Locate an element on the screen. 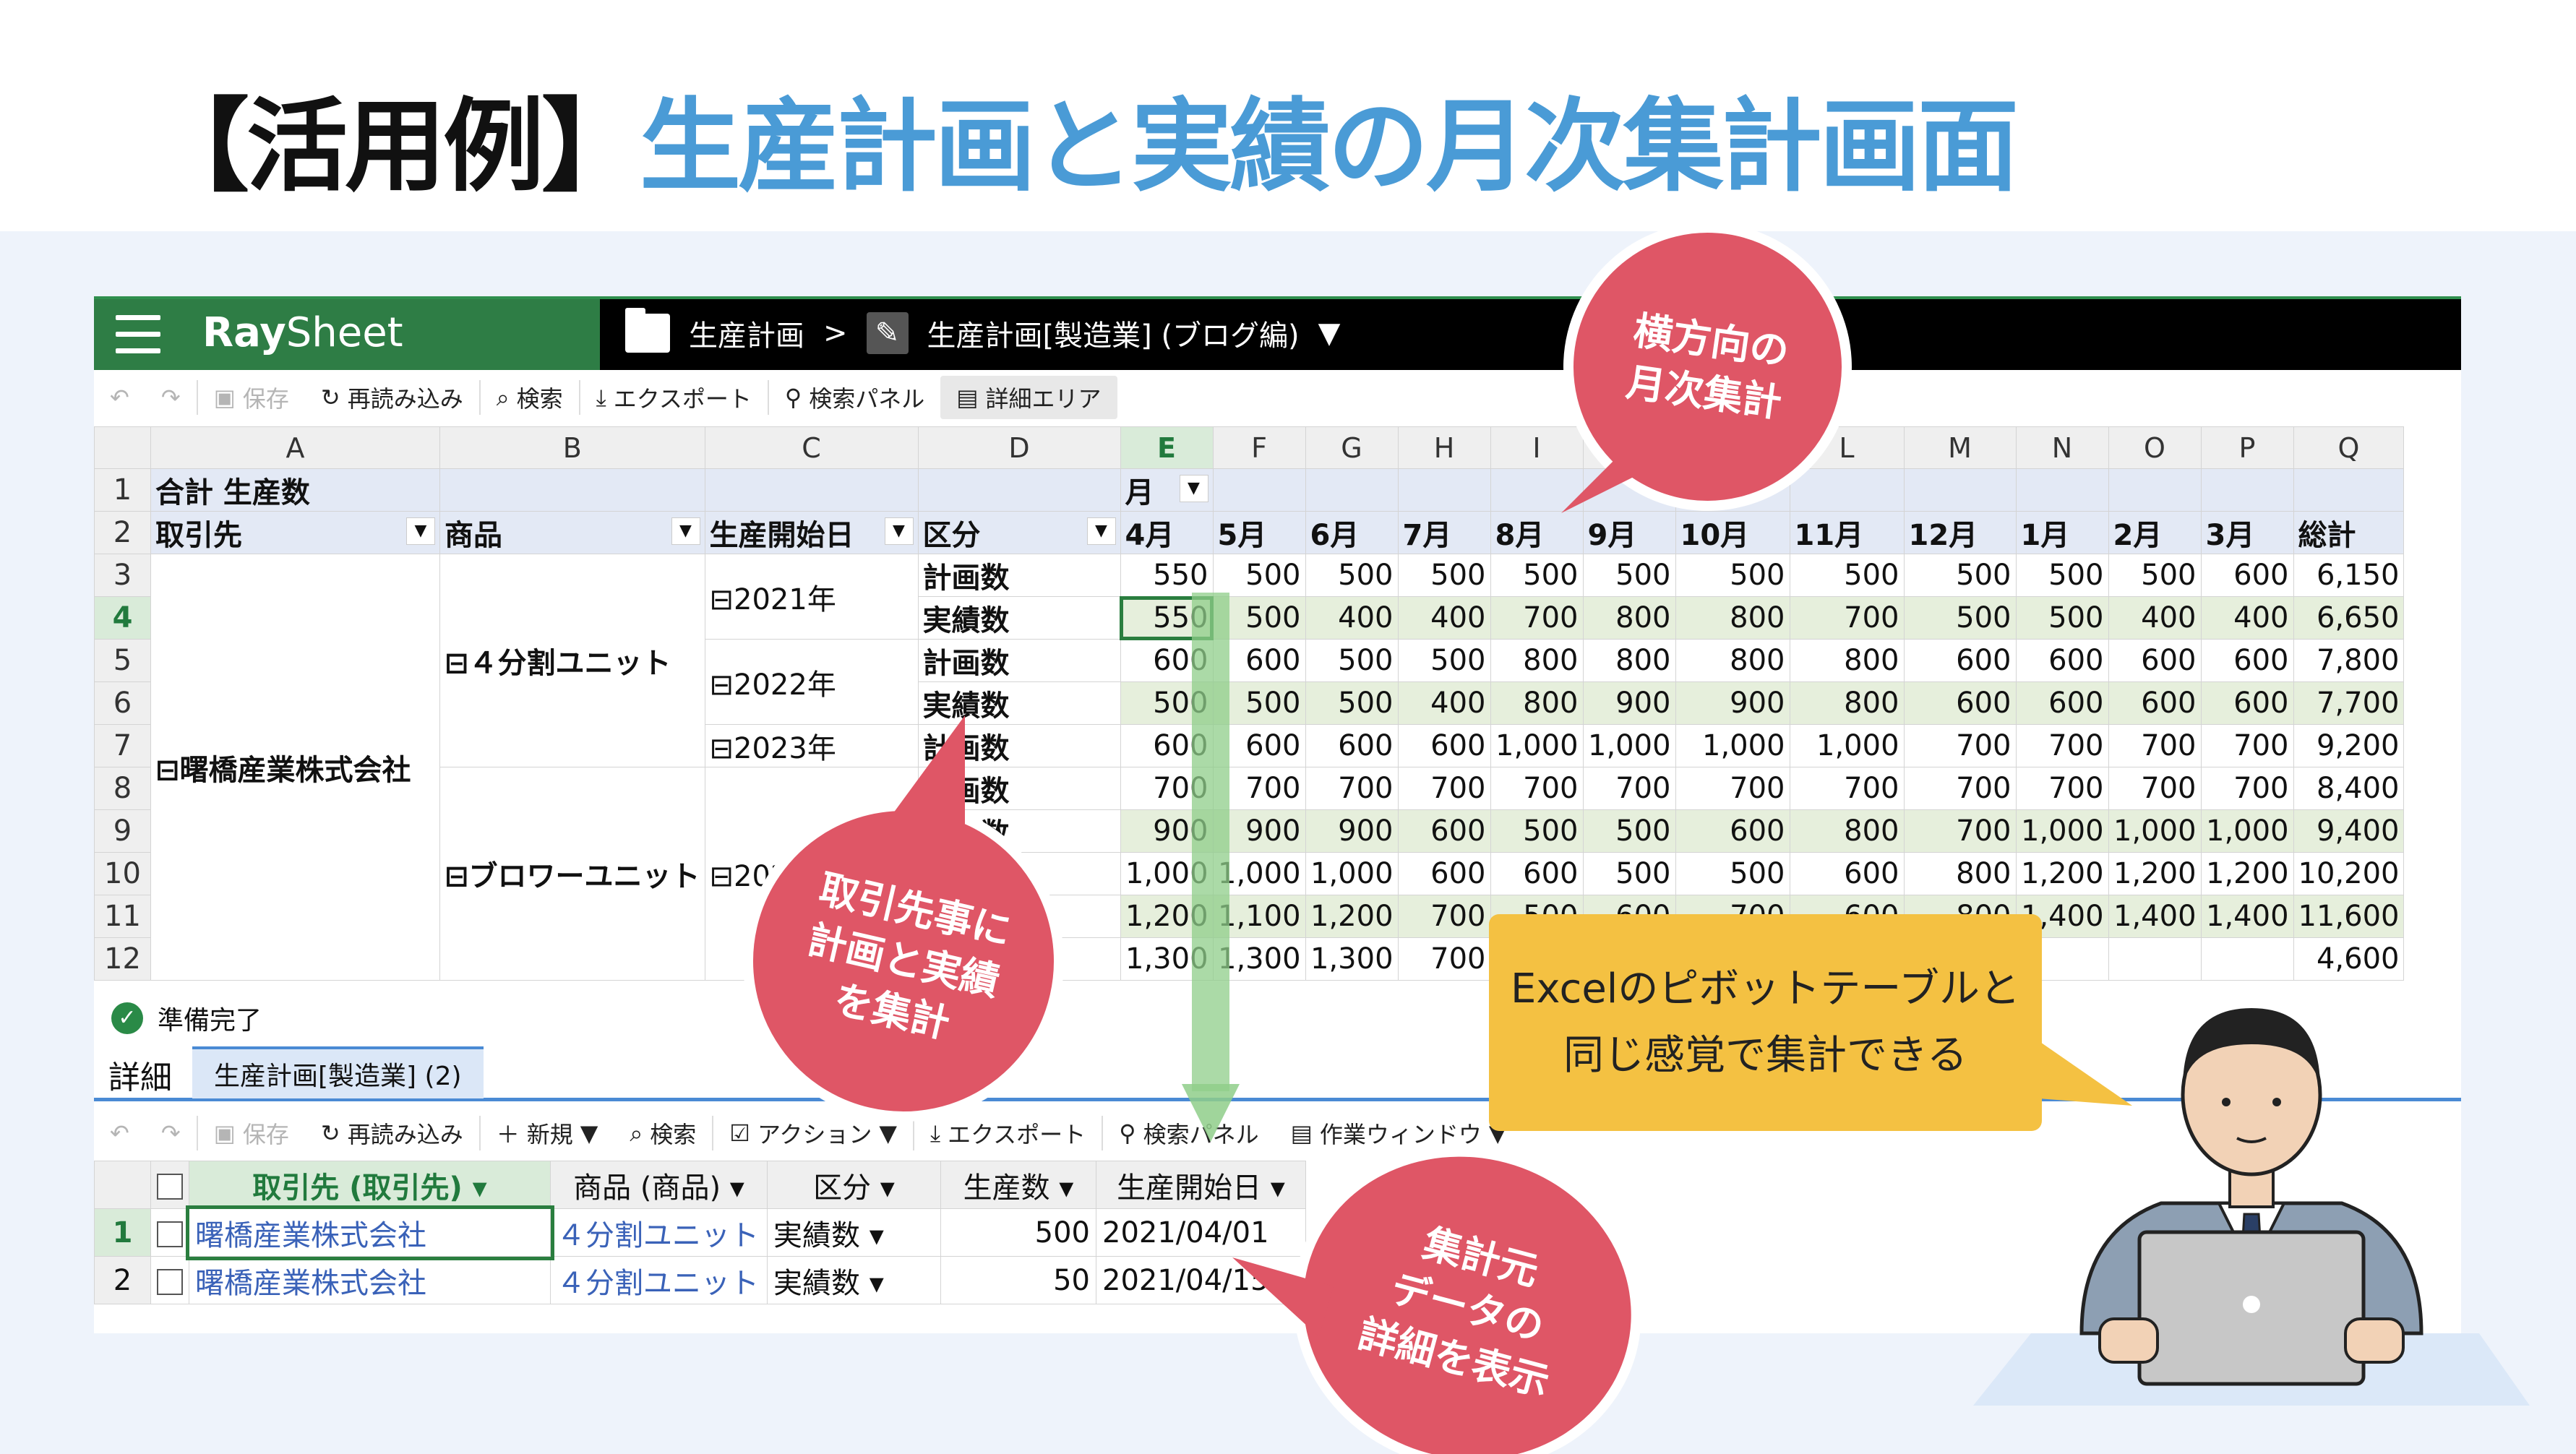 The image size is (2576, 1454). pivot-header: 7月 is located at coordinates (1444, 532).